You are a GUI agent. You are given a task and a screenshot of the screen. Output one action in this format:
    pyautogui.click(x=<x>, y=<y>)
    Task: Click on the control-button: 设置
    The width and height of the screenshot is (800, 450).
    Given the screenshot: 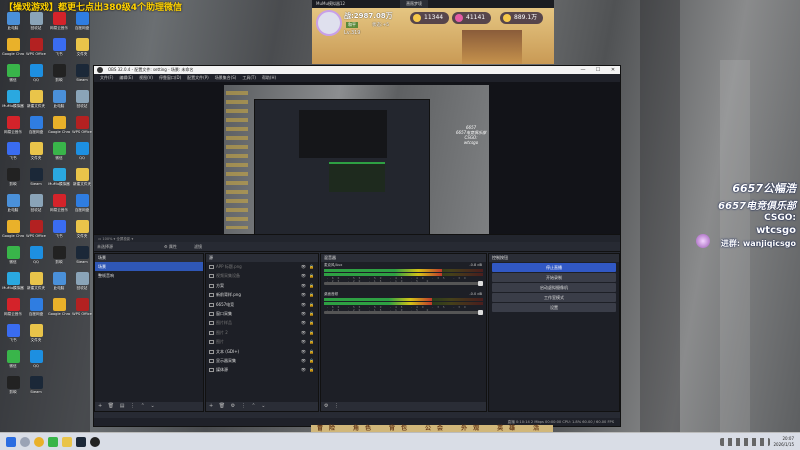 What is the action you would take?
    pyautogui.click(x=554, y=307)
    